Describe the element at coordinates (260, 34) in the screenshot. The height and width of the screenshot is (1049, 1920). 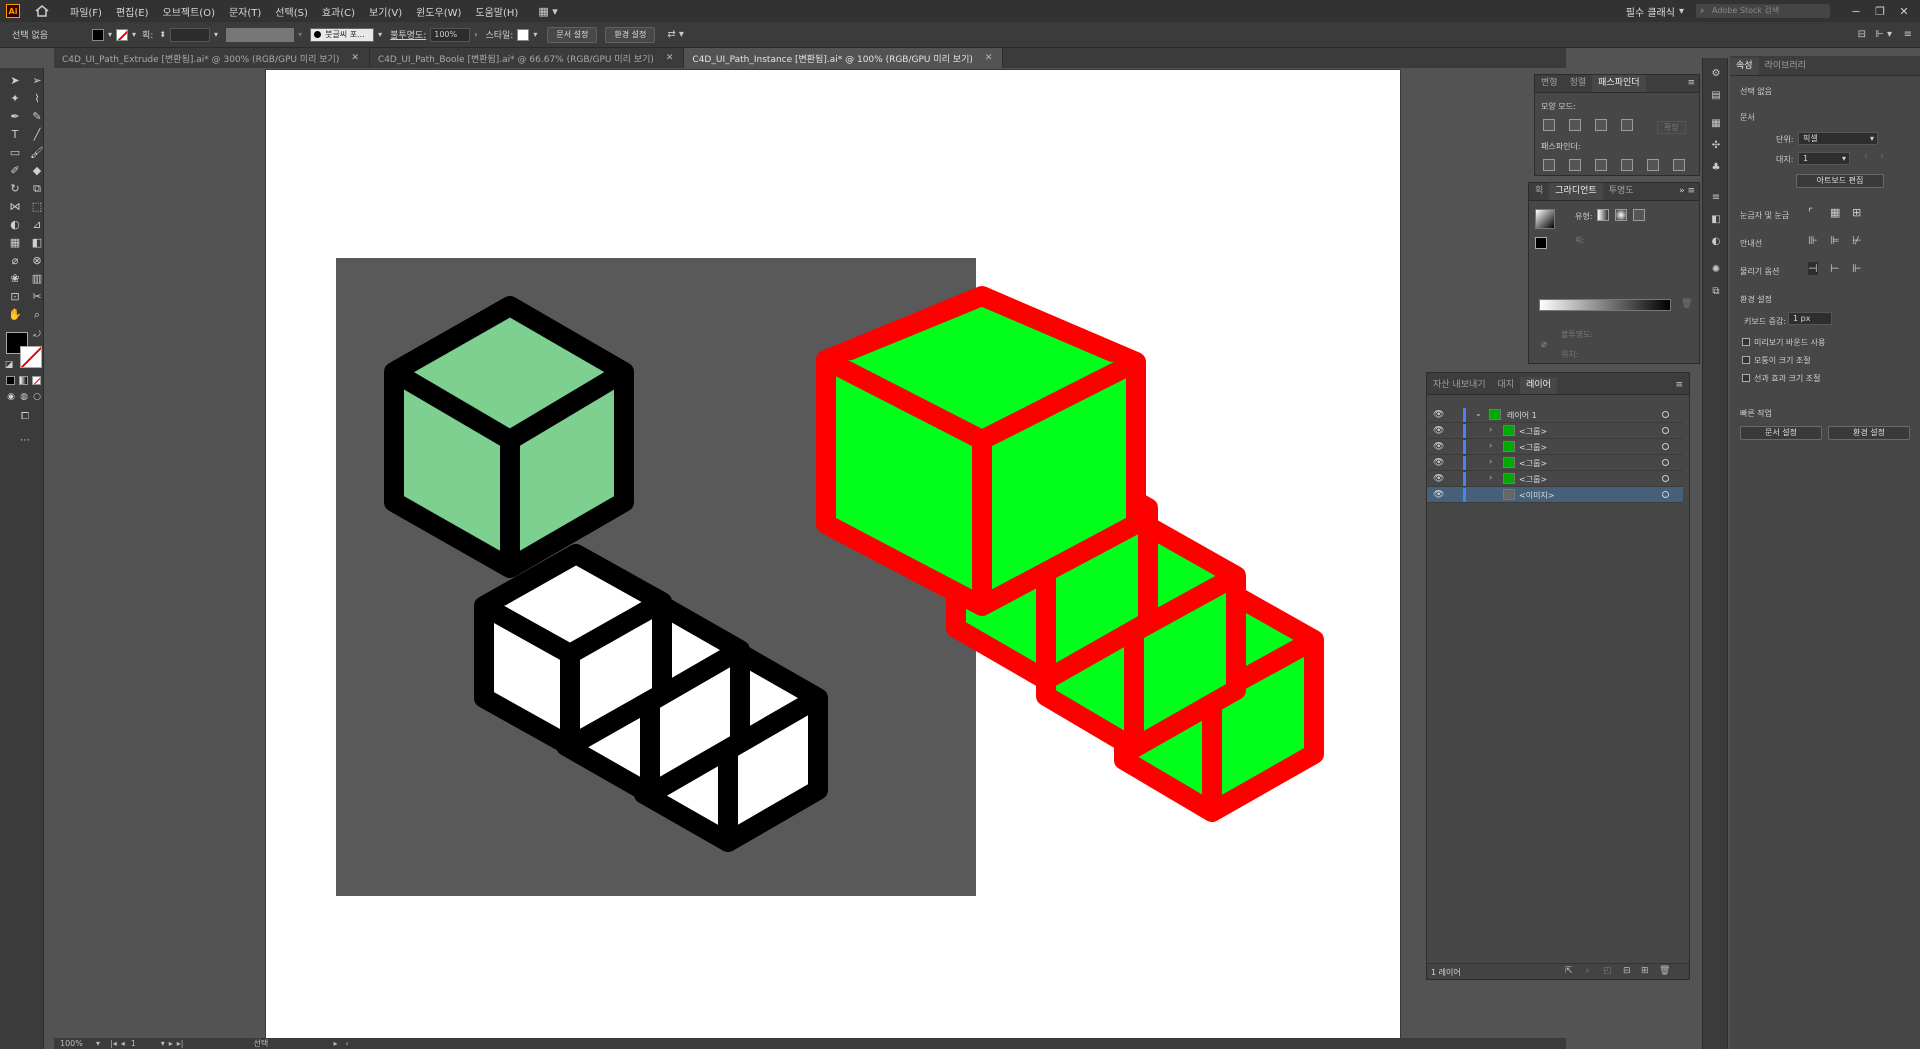
I see `variable-width-profile` at that location.